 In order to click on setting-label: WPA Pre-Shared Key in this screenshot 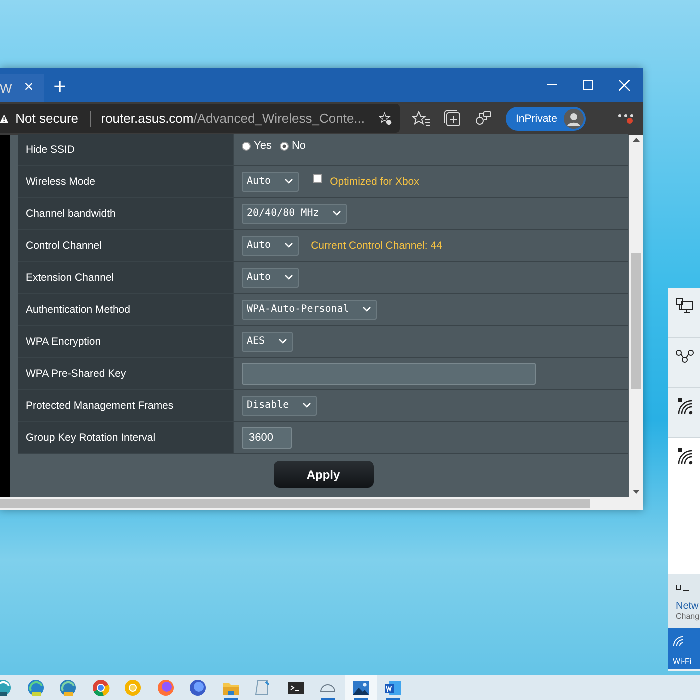, I will do `click(76, 374)`.